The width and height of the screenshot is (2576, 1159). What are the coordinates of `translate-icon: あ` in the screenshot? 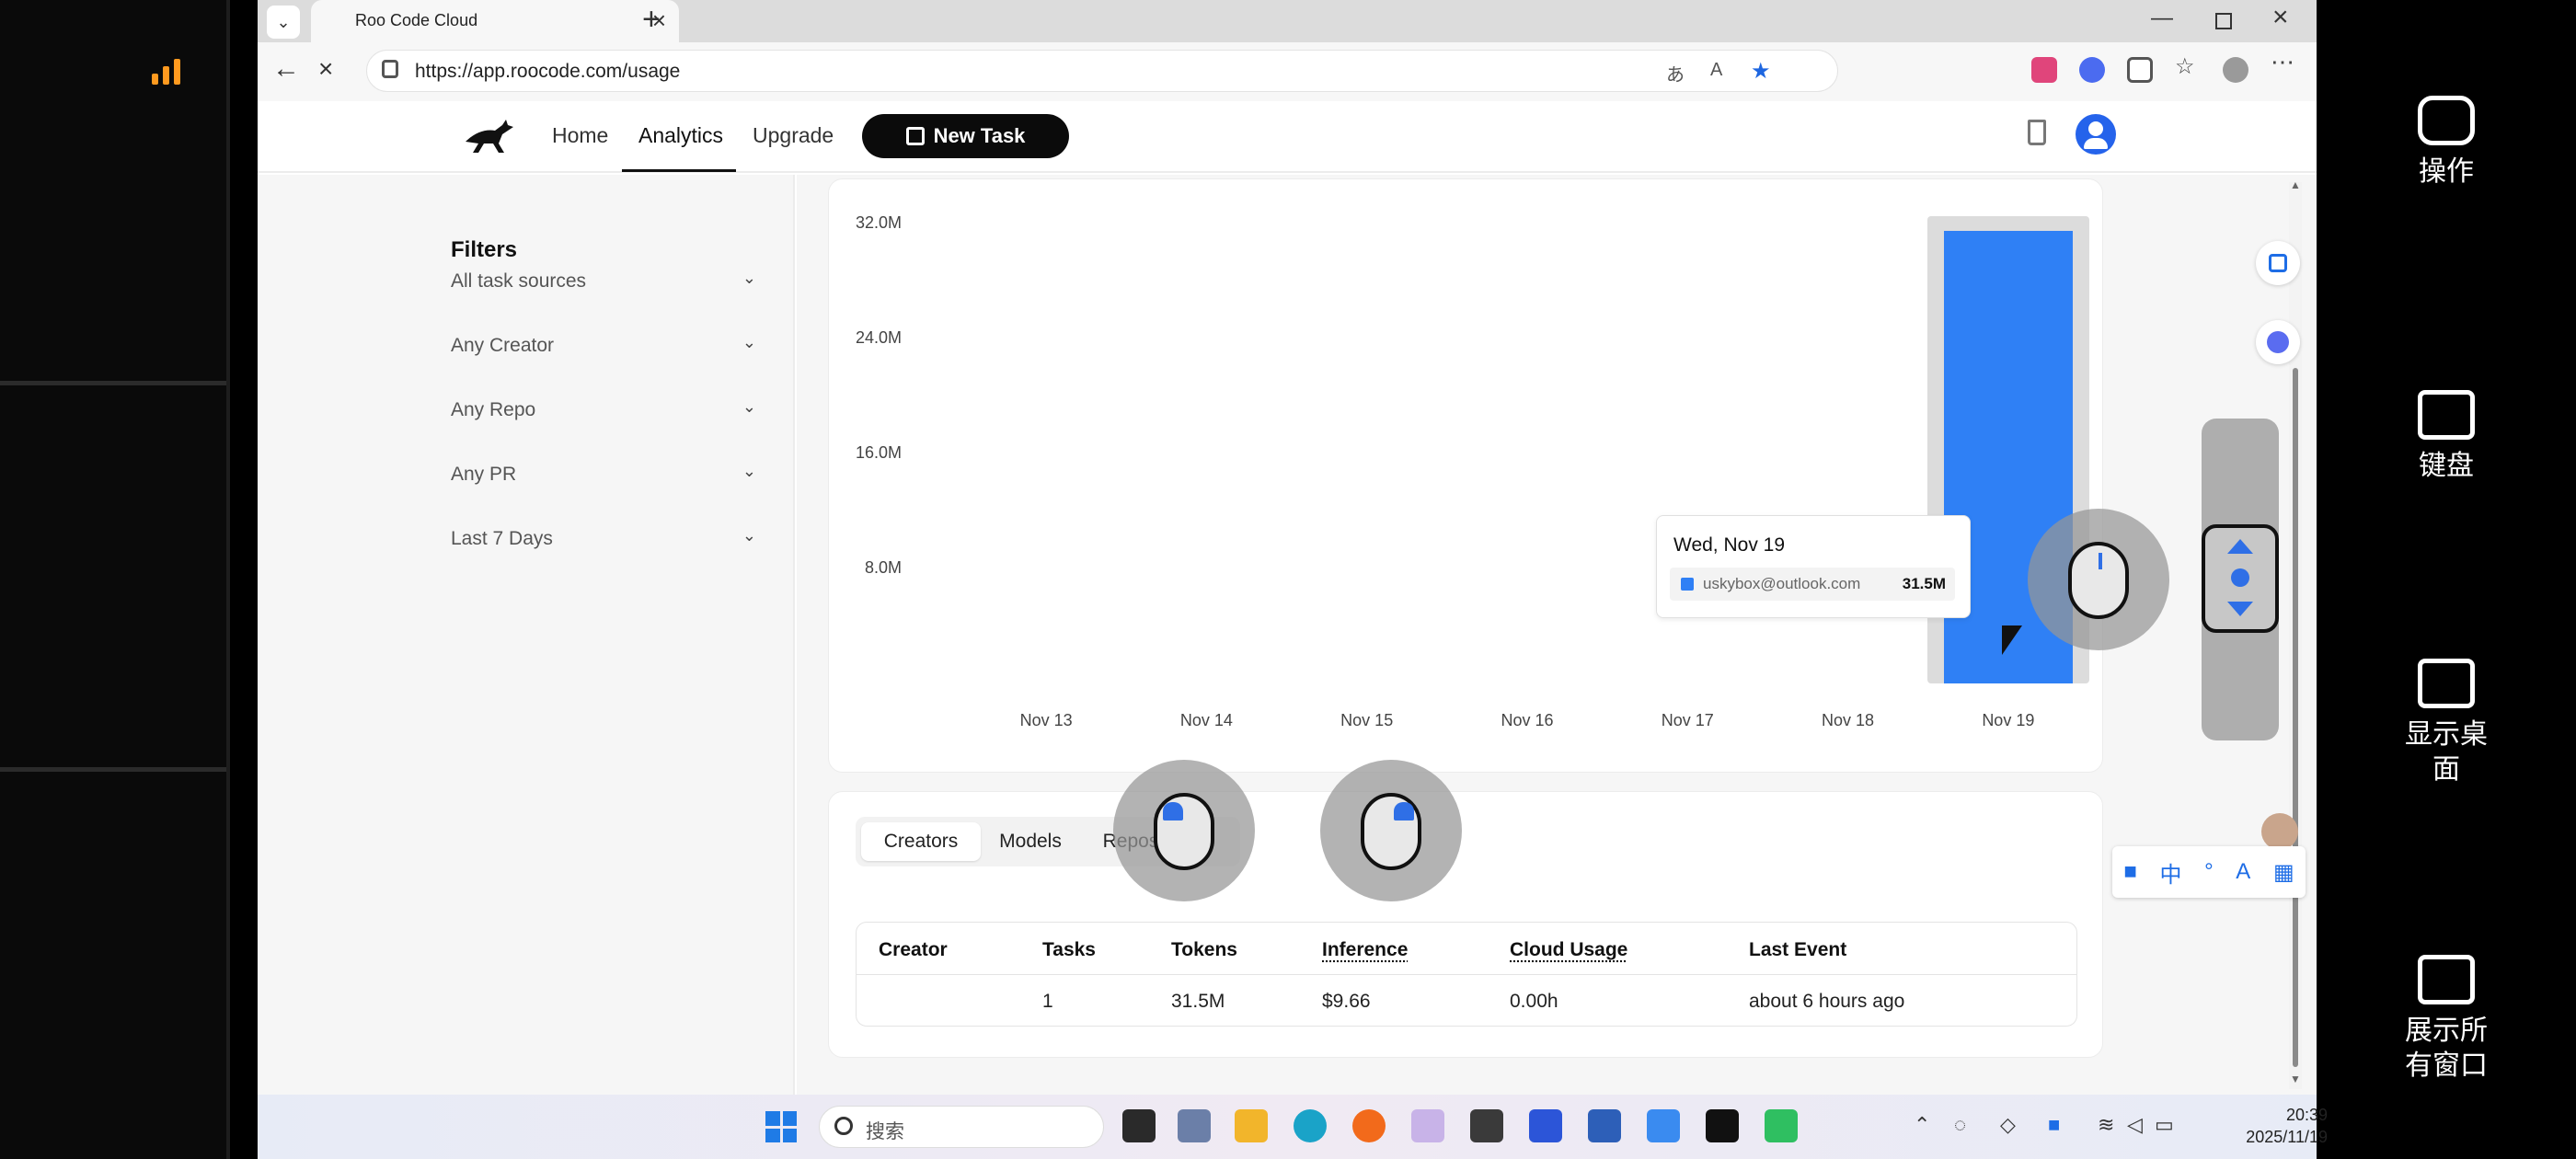 It's located at (1675, 73).